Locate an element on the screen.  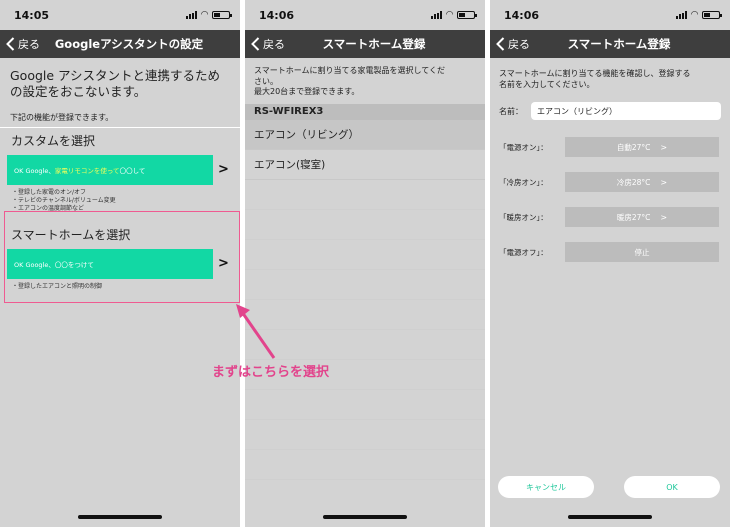
action-row-power-on: 「電源オン」： 自動27°C > is located at coordinates (610, 147).